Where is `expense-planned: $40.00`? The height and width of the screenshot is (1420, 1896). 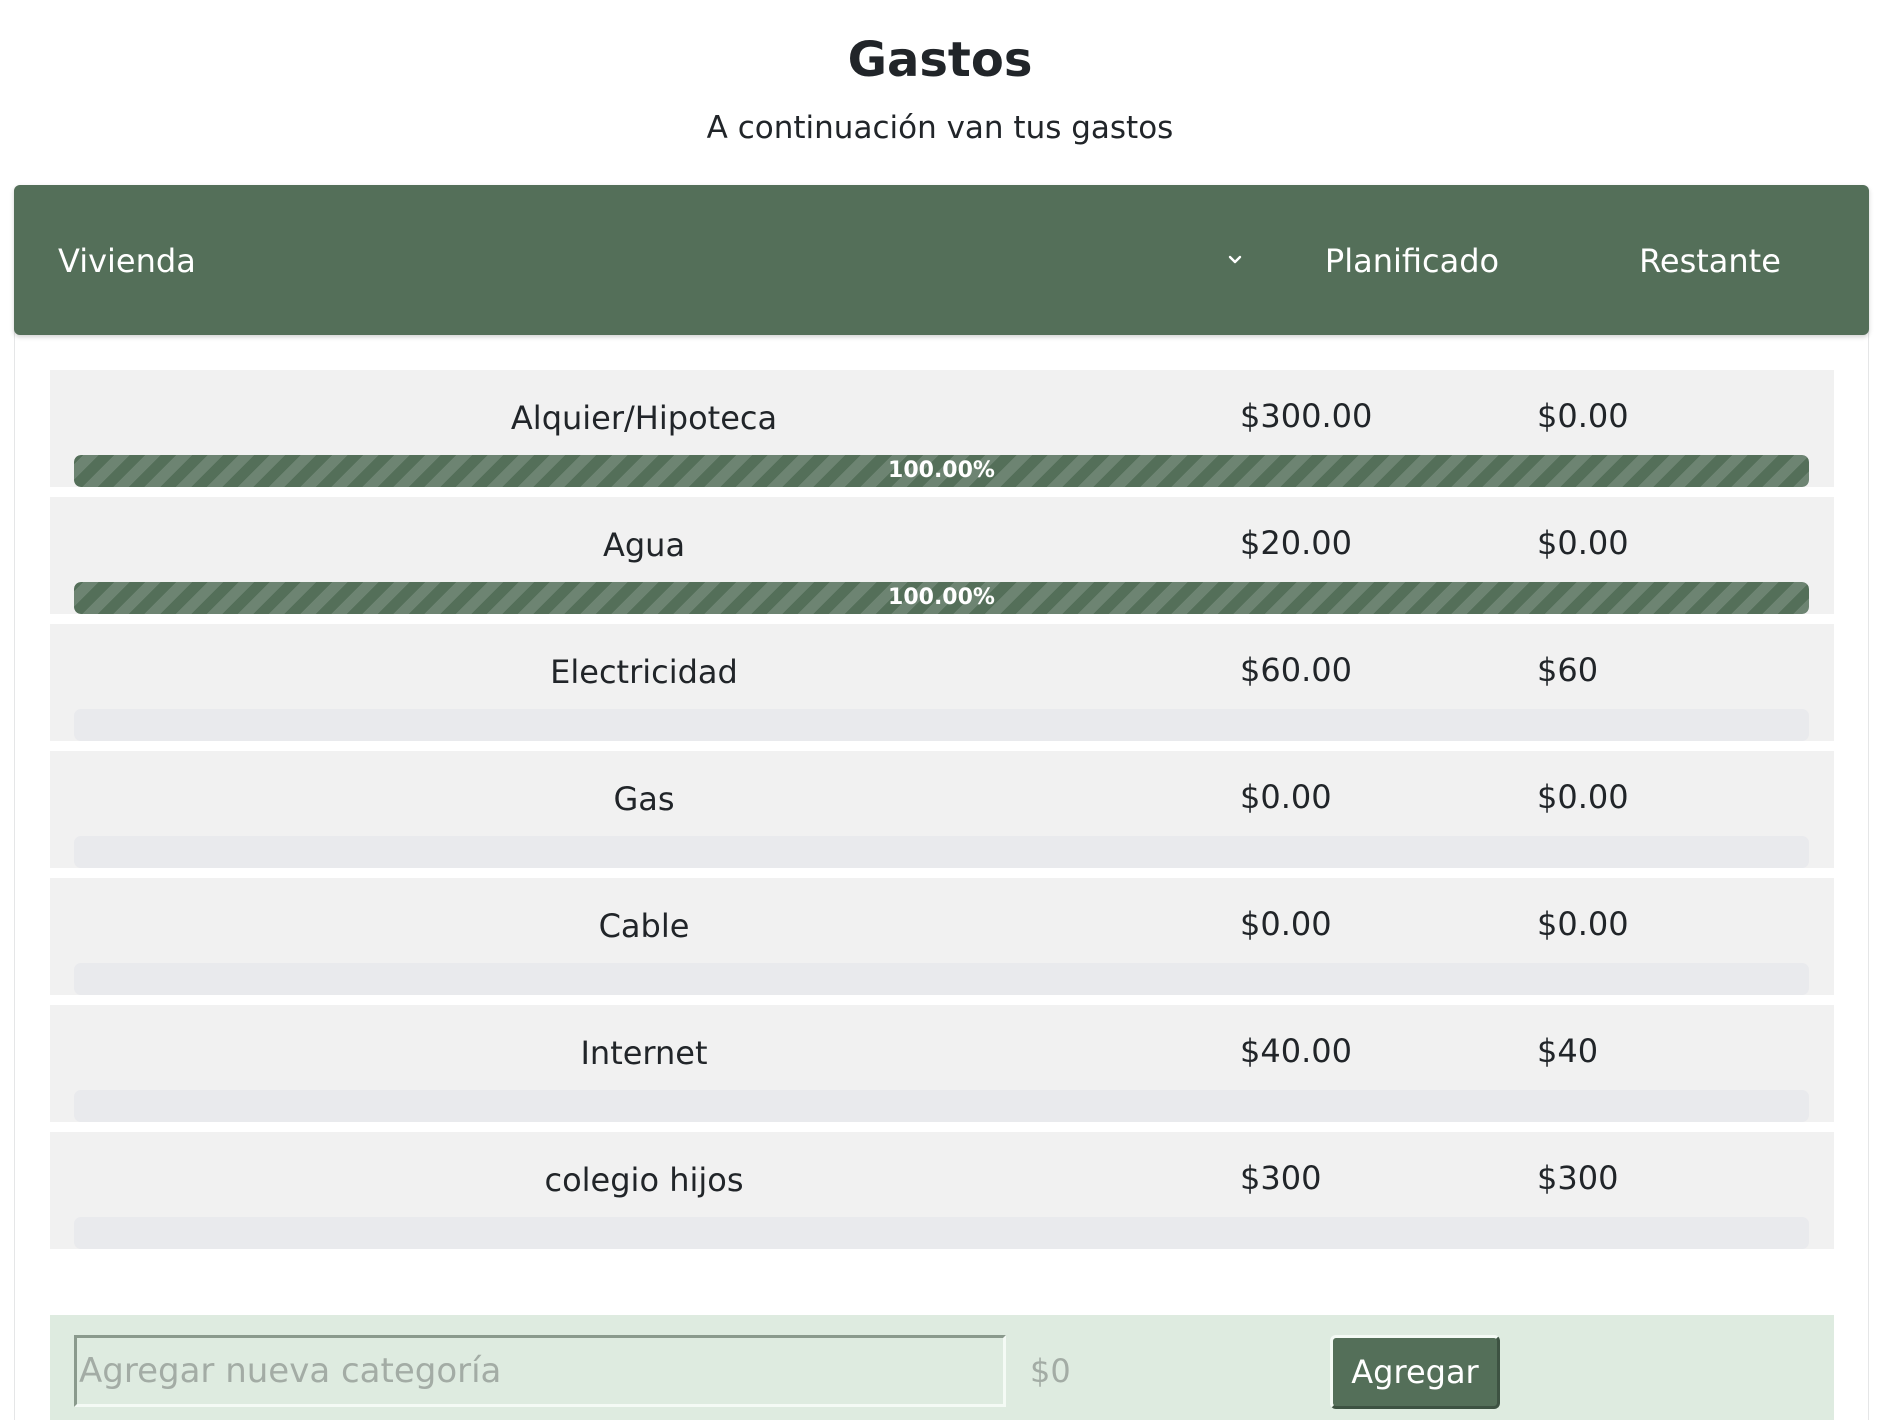 expense-planned: $40.00 is located at coordinates (1296, 1051).